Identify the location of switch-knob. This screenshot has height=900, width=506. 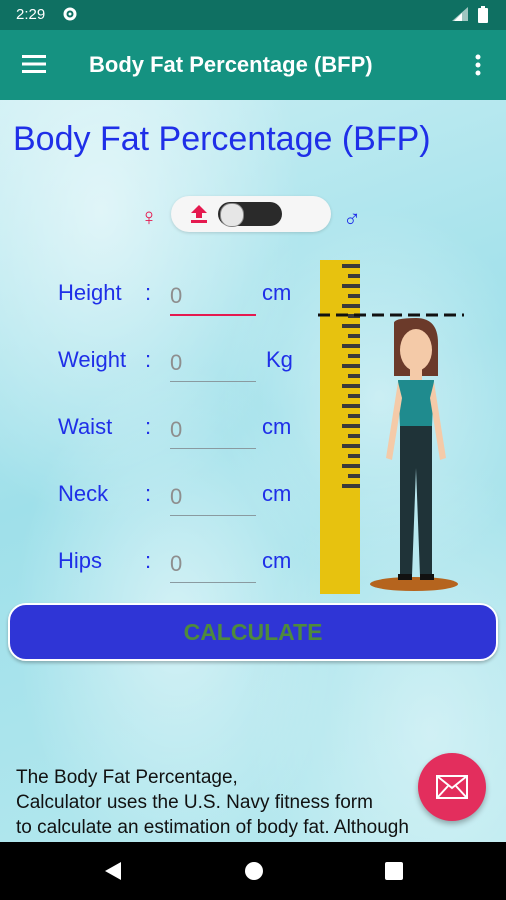
(232, 215).